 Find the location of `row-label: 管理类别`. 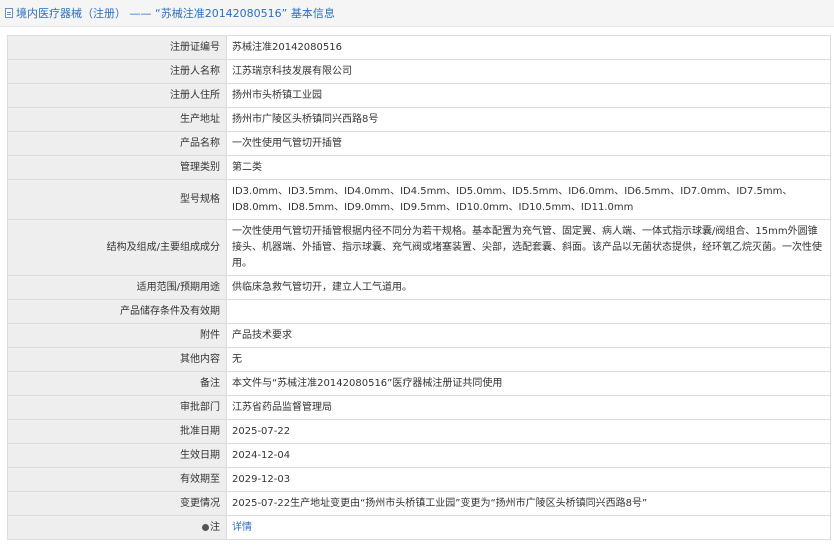

row-label: 管理类别 is located at coordinates (117, 167).